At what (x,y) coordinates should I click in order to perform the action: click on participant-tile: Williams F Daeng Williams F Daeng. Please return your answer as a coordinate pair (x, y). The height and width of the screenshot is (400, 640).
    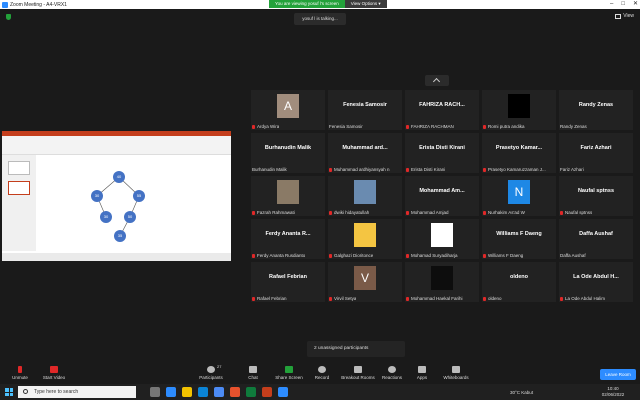
    Looking at the image, I should click on (519, 239).